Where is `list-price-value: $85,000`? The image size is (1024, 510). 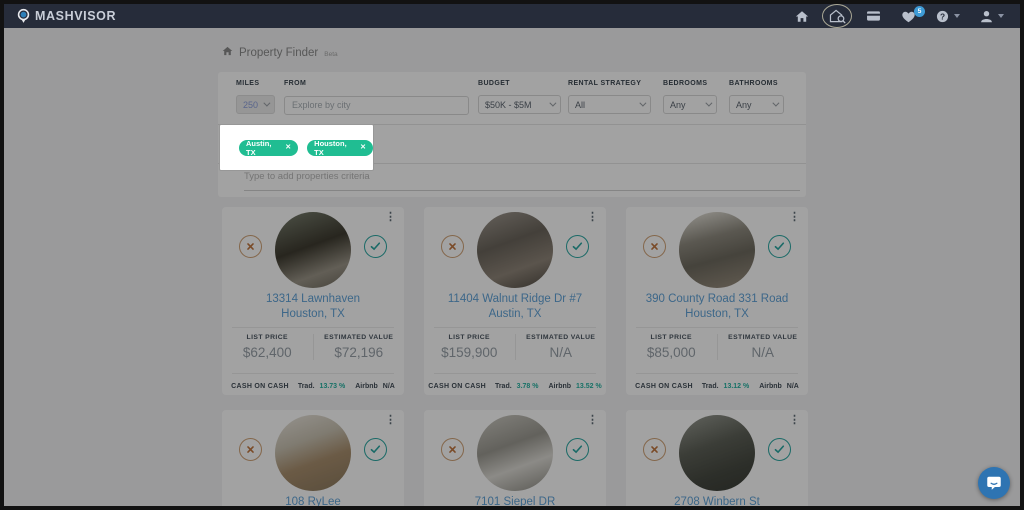
list-price-value: $85,000 is located at coordinates (671, 352).